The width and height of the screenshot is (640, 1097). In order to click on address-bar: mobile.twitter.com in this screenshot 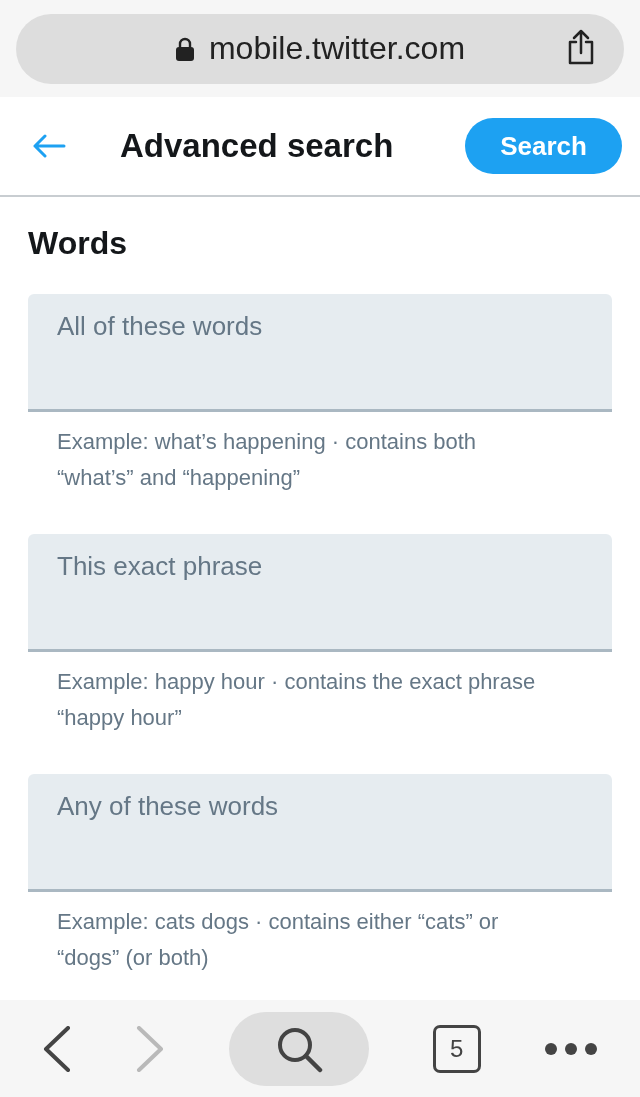, I will do `click(320, 48)`.